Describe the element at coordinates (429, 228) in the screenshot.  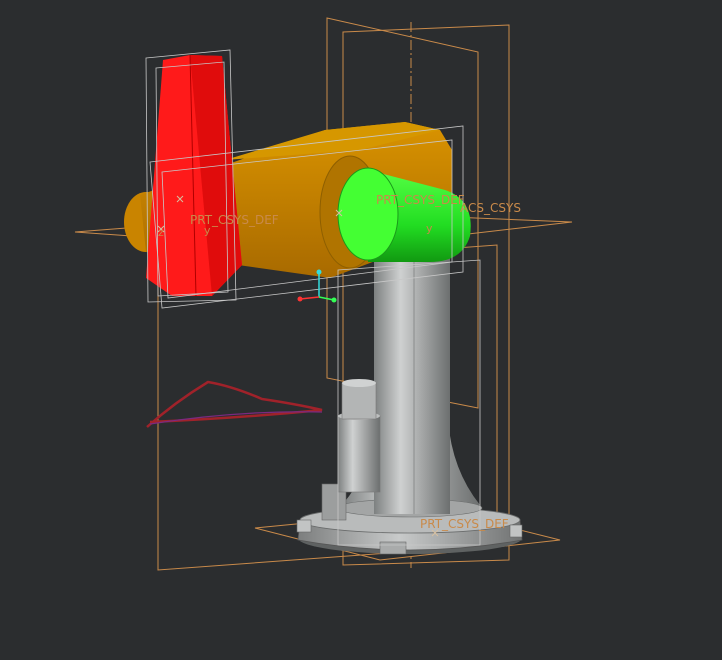
I see `label-axis-y-mid: y` at that location.